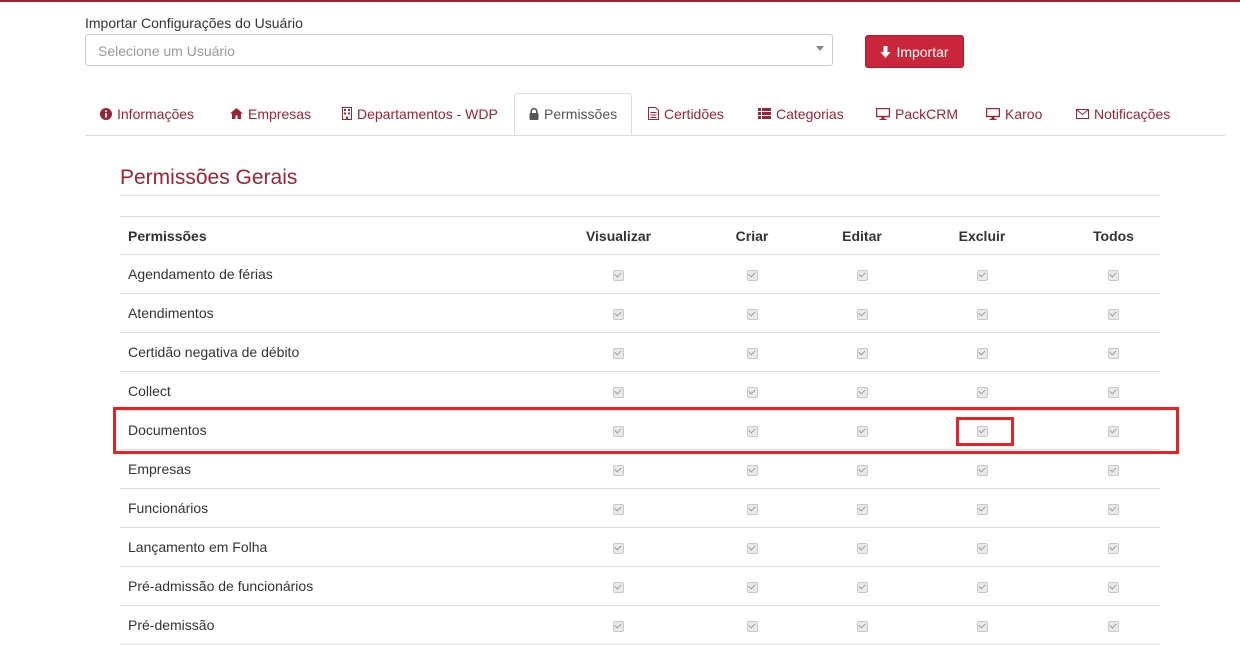 This screenshot has width=1240, height=645. Describe the element at coordinates (686, 113) in the screenshot. I see `tab-certidoes: Certidões` at that location.